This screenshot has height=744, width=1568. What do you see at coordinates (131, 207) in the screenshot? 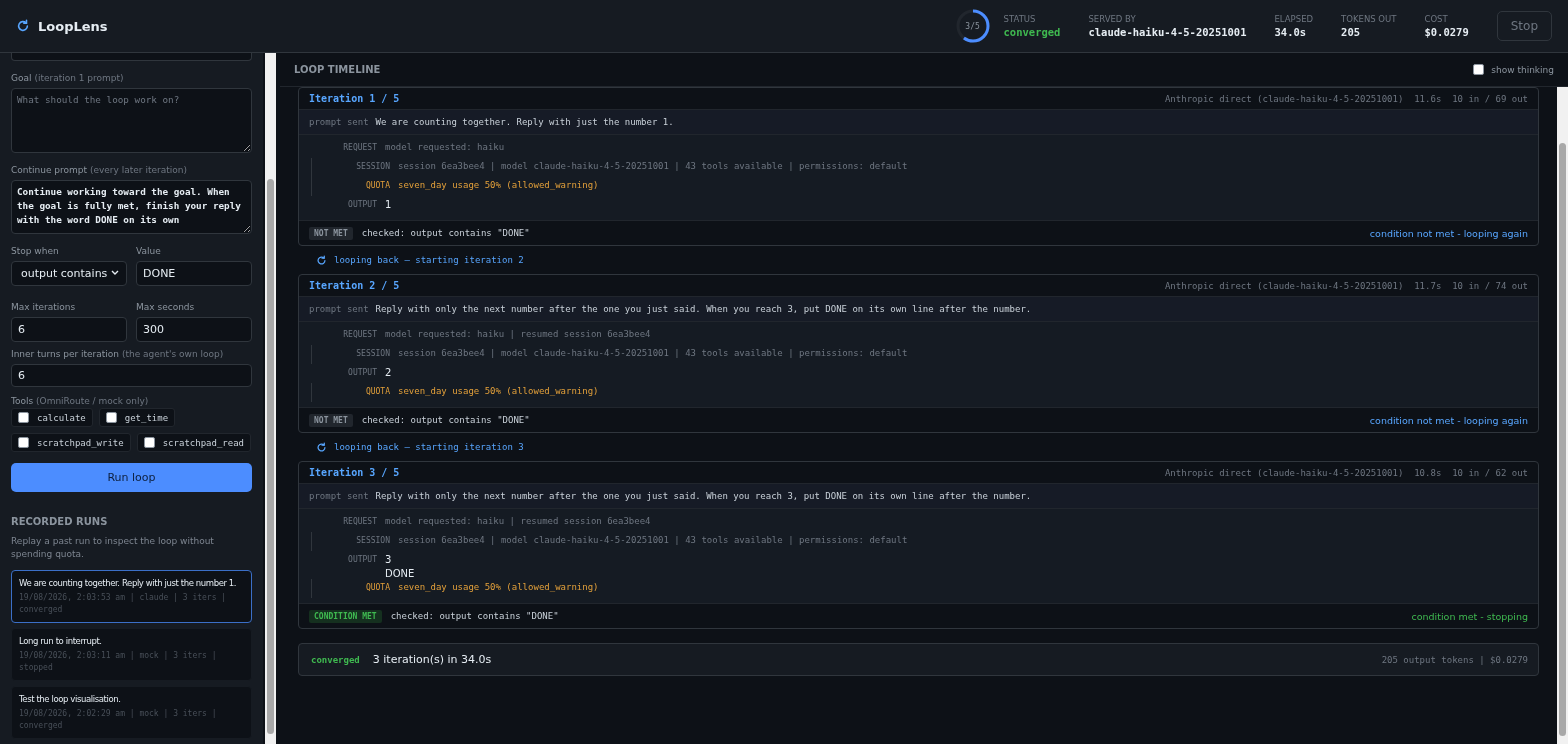
I see `continue-prompt-field: Continue working toward the goal. When the goal is fully met, finish your reply with the word DONE on its own` at bounding box center [131, 207].